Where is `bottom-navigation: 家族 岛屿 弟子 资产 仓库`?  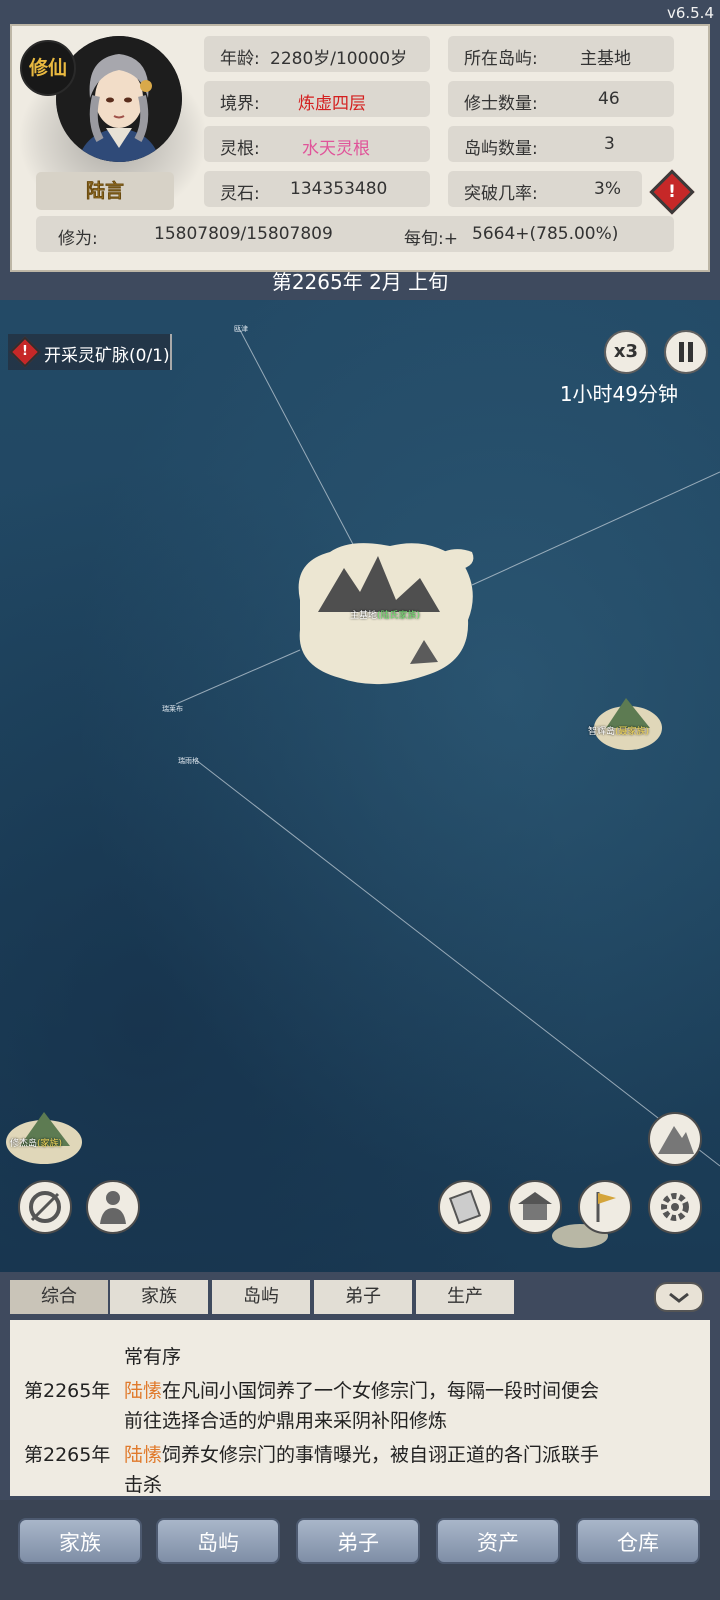 bottom-navigation: 家族 岛屿 弟子 资产 仓库 is located at coordinates (360, 1550).